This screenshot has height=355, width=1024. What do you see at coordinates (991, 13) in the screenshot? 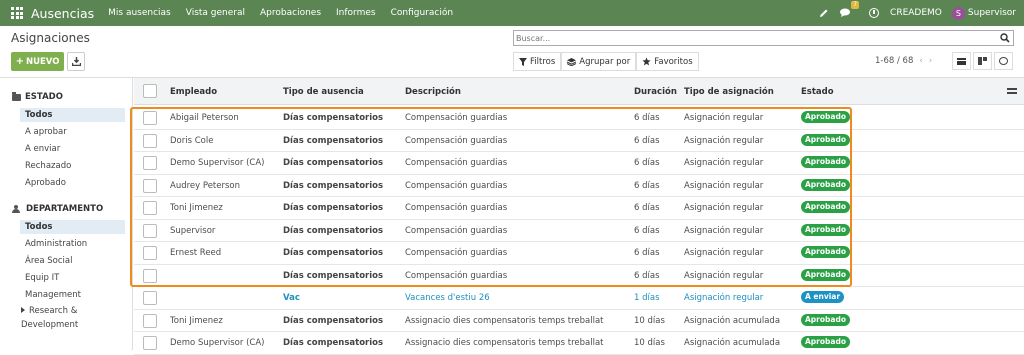
I see `user-name: Supervisor` at bounding box center [991, 13].